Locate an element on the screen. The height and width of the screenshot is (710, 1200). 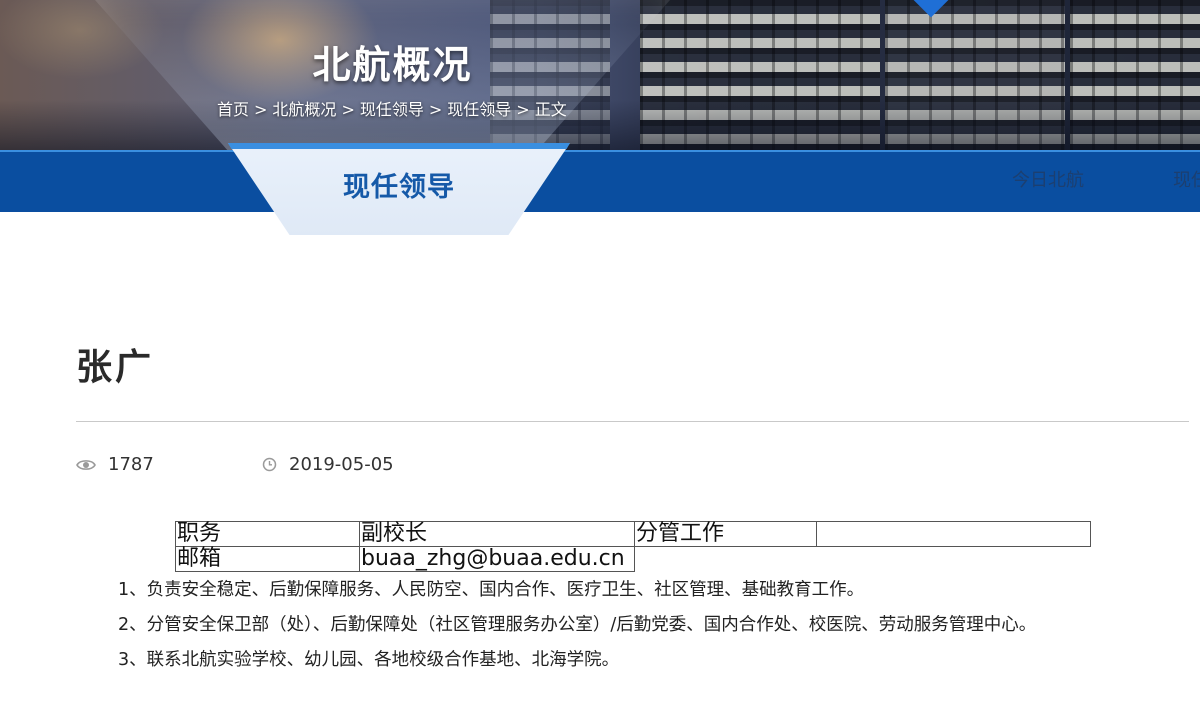
banner-shade is located at coordinates (600, 125).